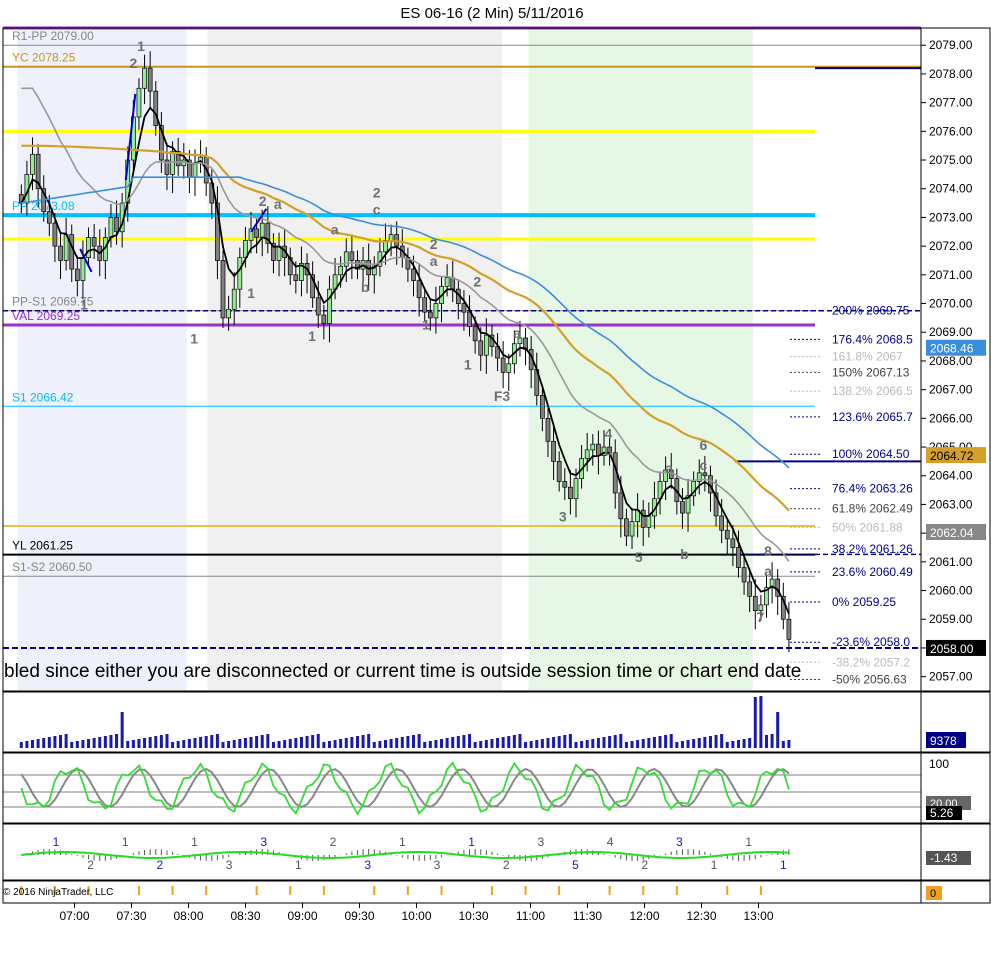 This screenshot has height=959, width=991. Describe the element at coordinates (359, 916) in the screenshot. I see `time-tick-label: 09:30` at that location.